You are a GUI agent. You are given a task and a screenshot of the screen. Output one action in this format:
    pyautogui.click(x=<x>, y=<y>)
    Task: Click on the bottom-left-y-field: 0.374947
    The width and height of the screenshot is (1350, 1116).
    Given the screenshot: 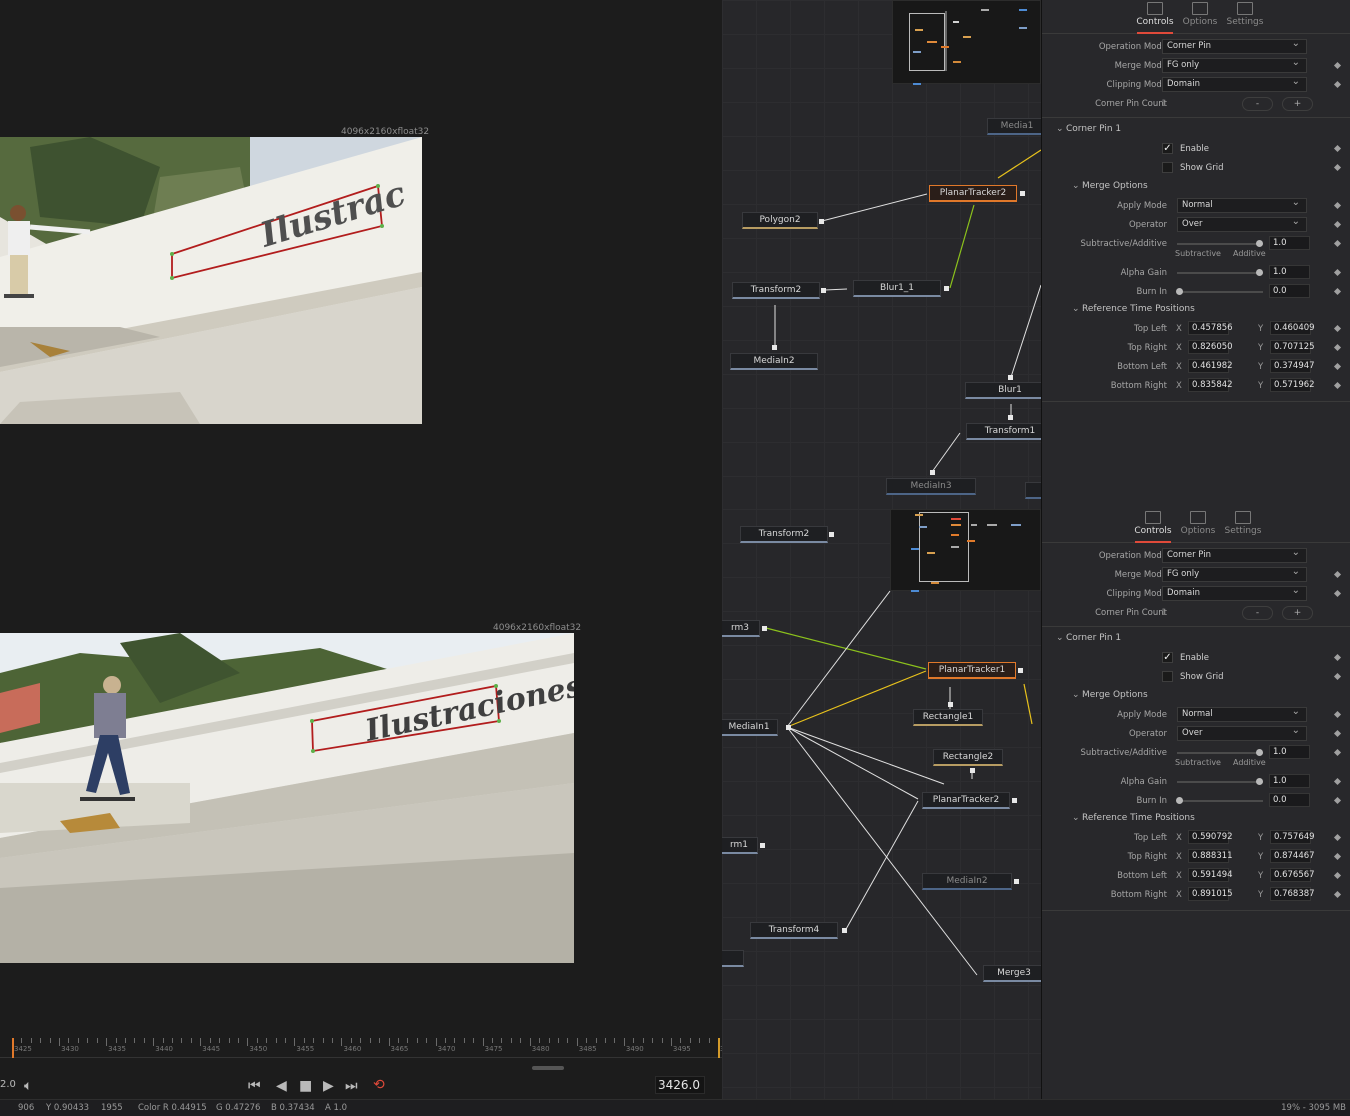 What is the action you would take?
    pyautogui.click(x=1292, y=366)
    